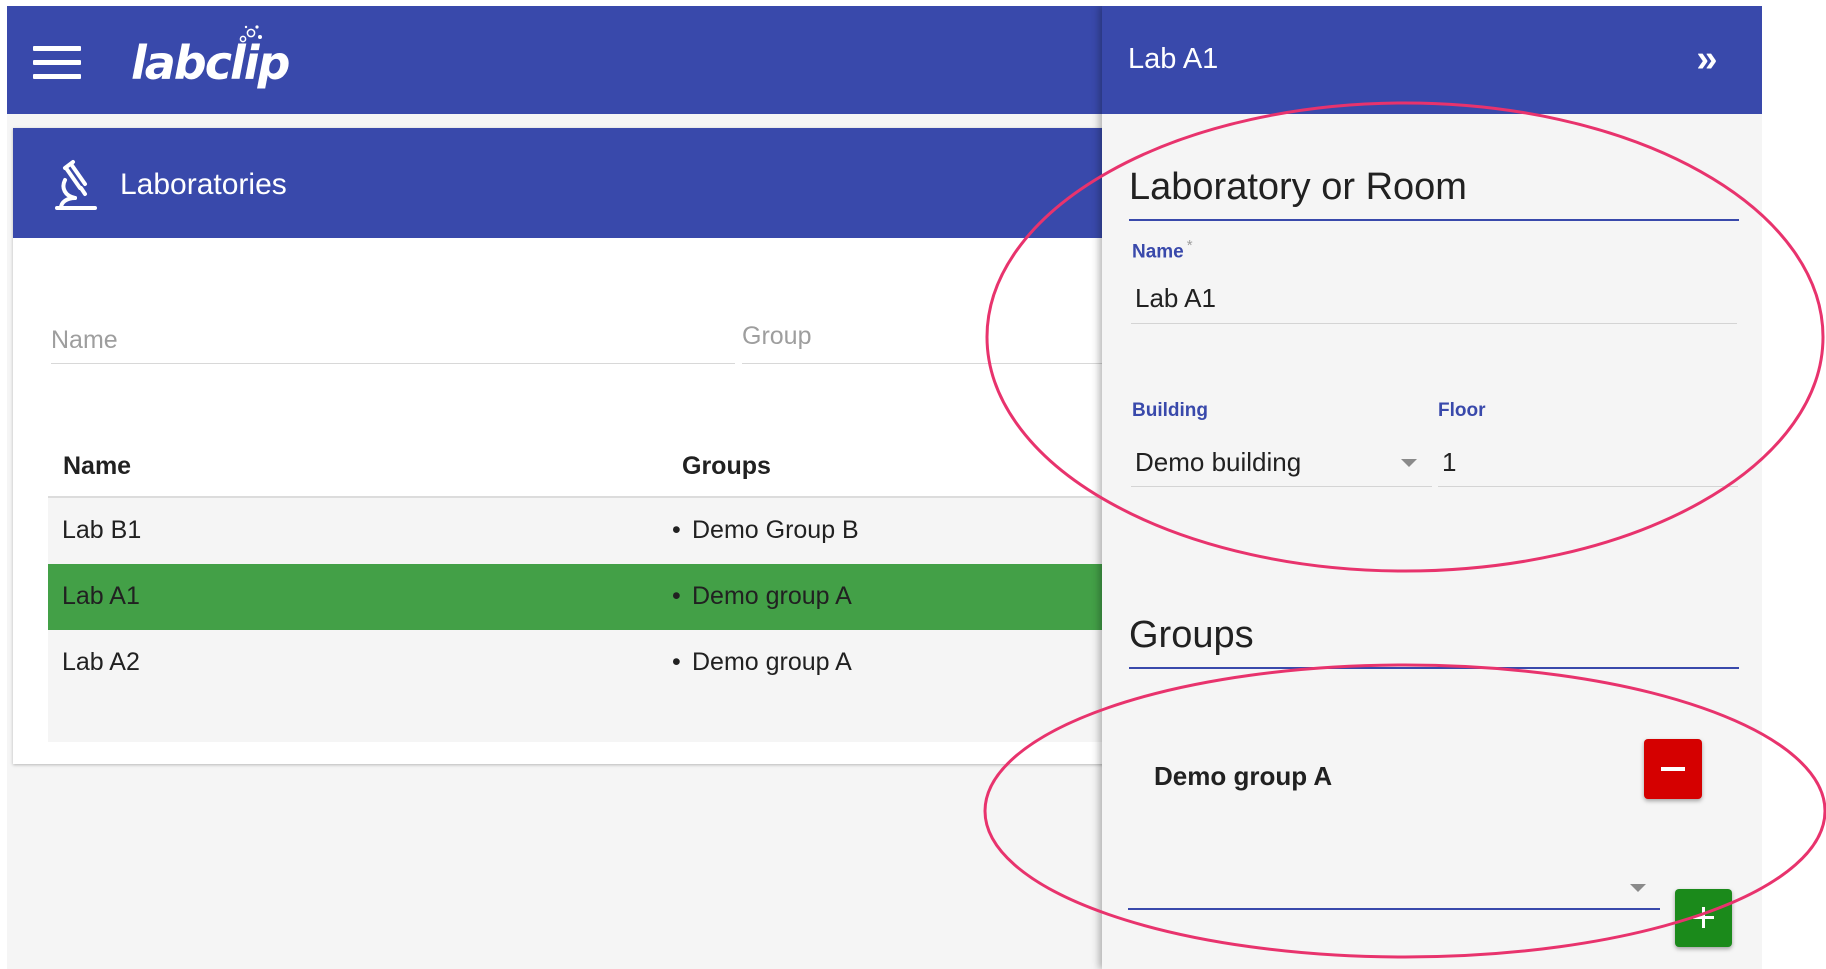 This screenshot has width=1826, height=969. What do you see at coordinates (726, 466) in the screenshot?
I see `column-header-groups: Groups` at bounding box center [726, 466].